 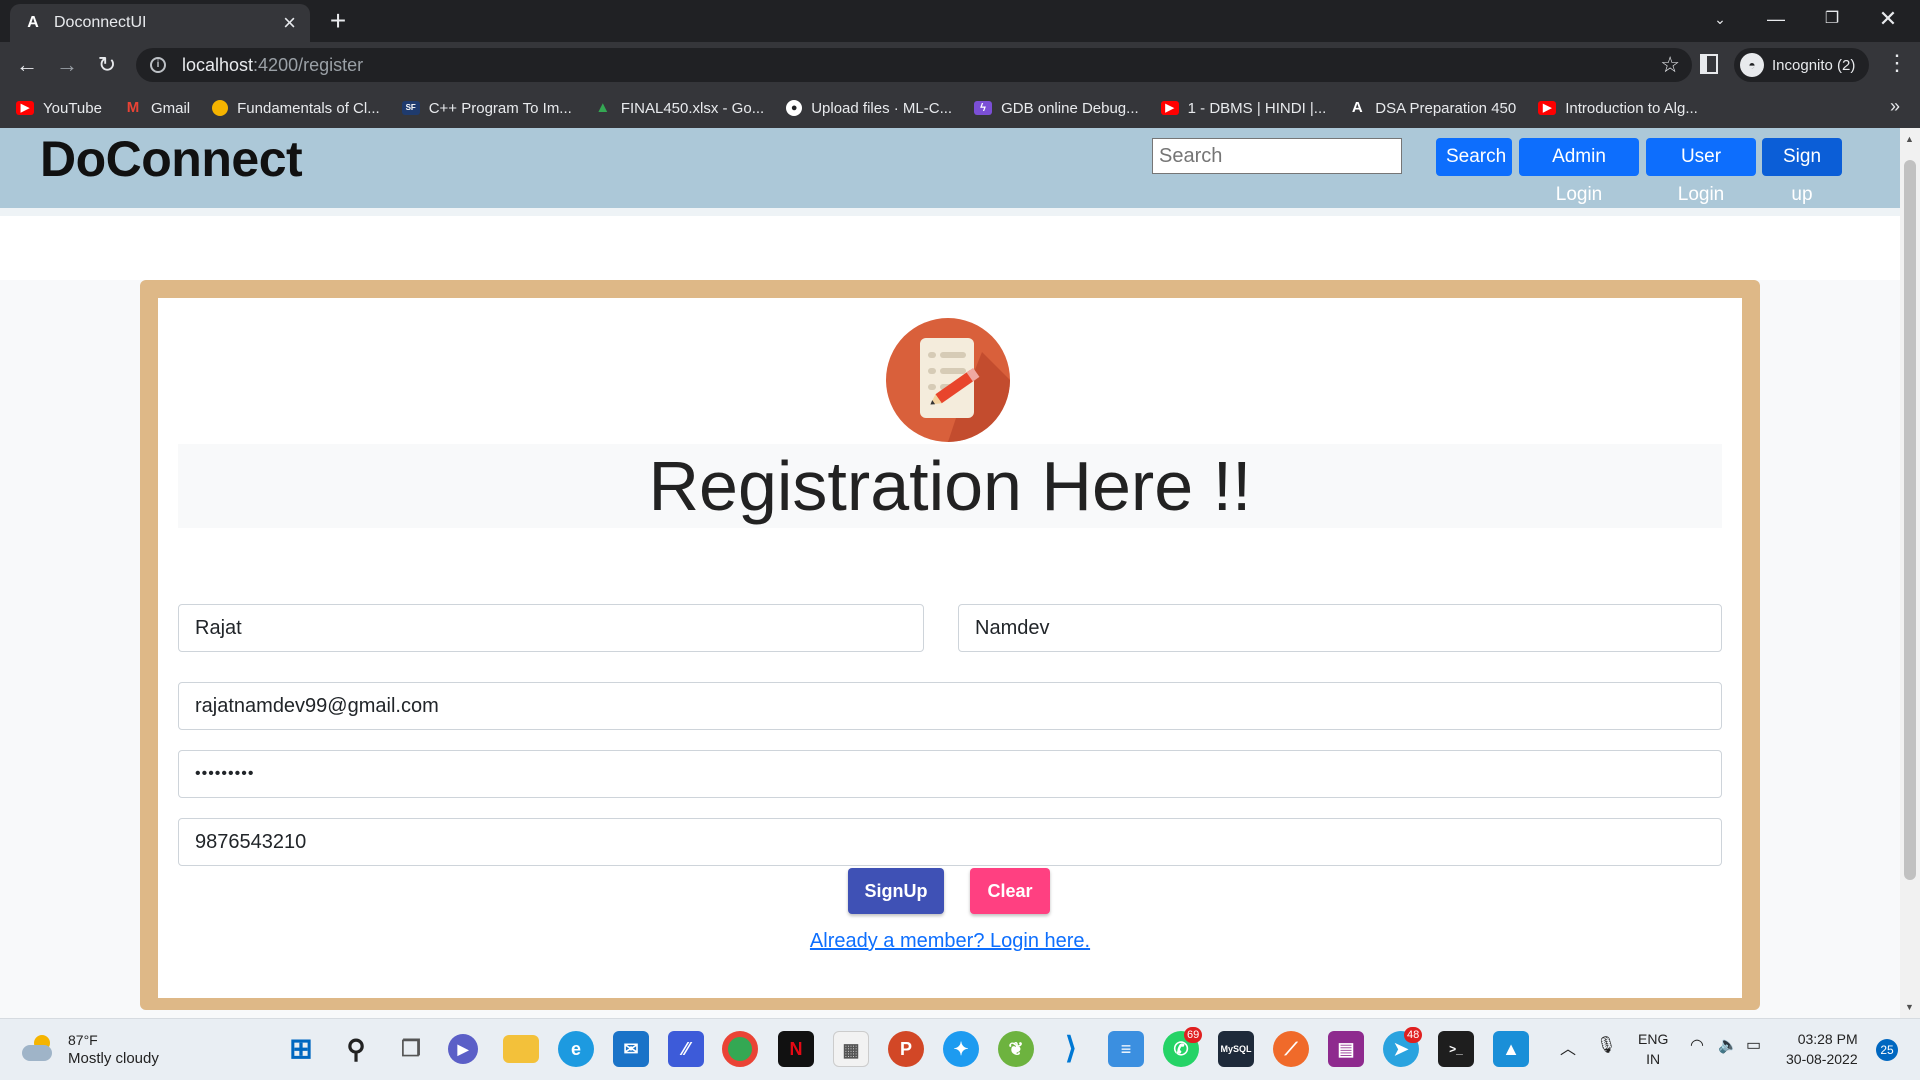 What do you see at coordinates (158, 65) in the screenshot?
I see `site-info-icon: i` at bounding box center [158, 65].